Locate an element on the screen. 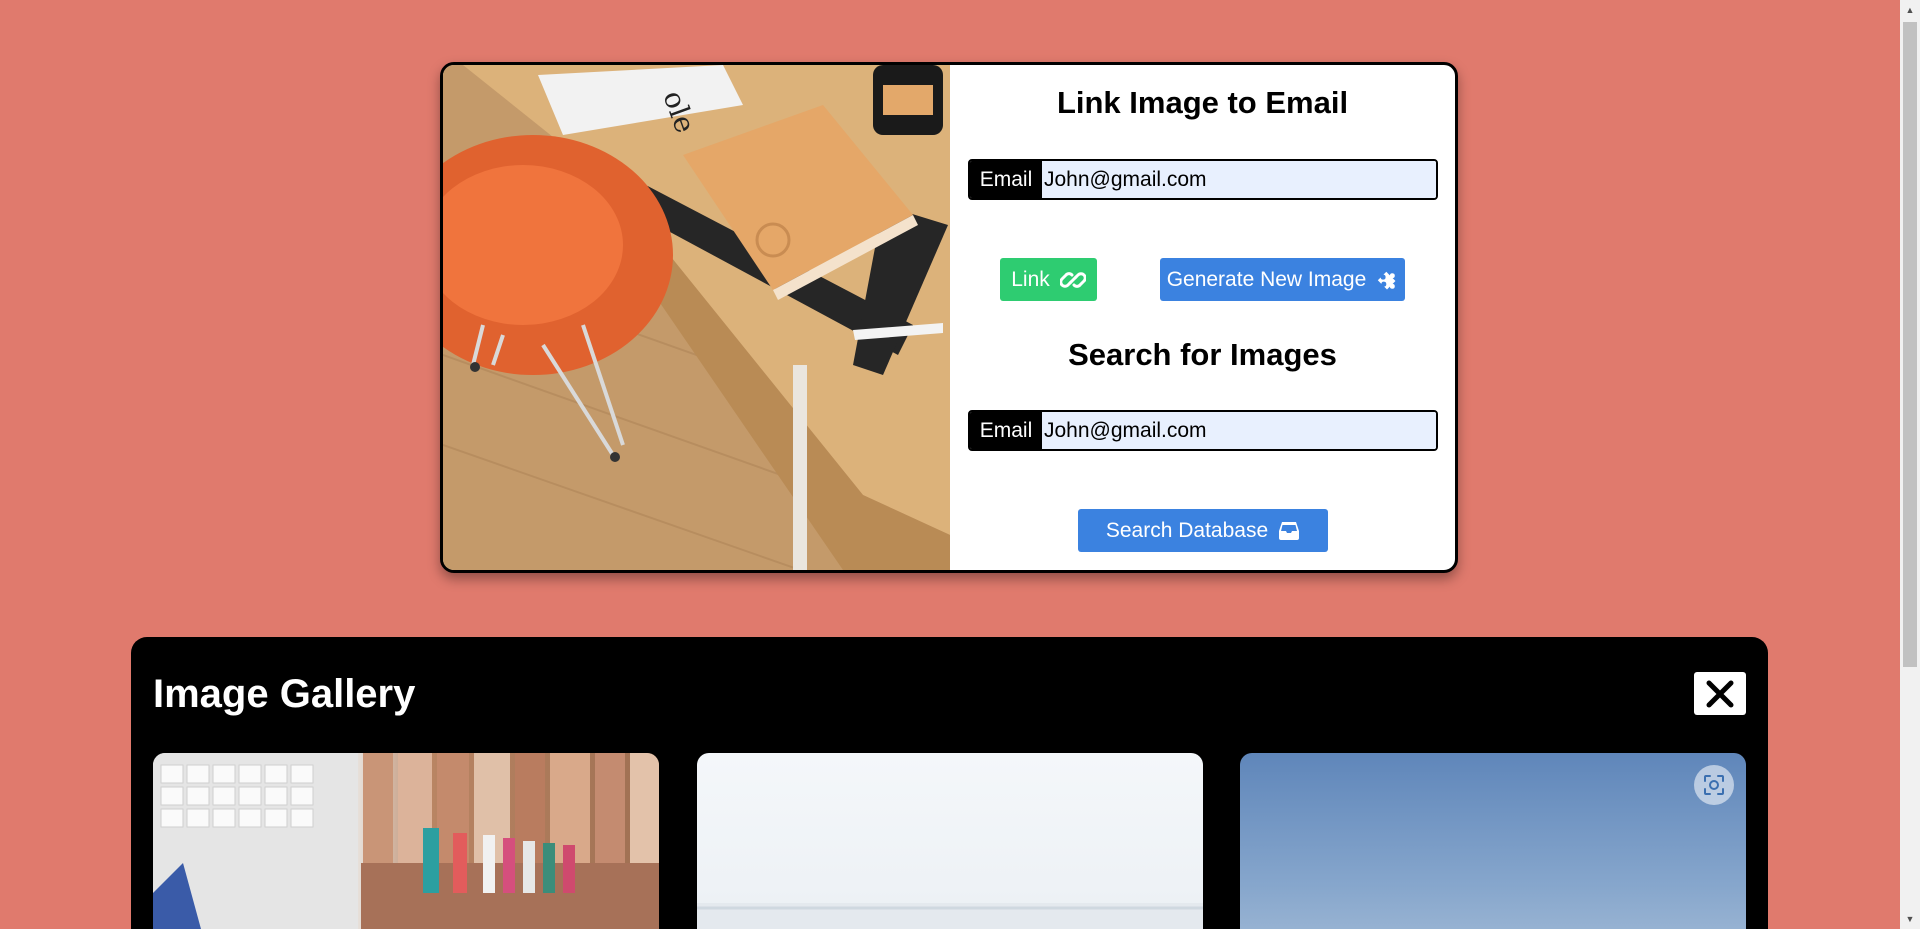 This screenshot has height=929, width=1920. scroll-up-arrow-icon: ▲ is located at coordinates (1910, 10).